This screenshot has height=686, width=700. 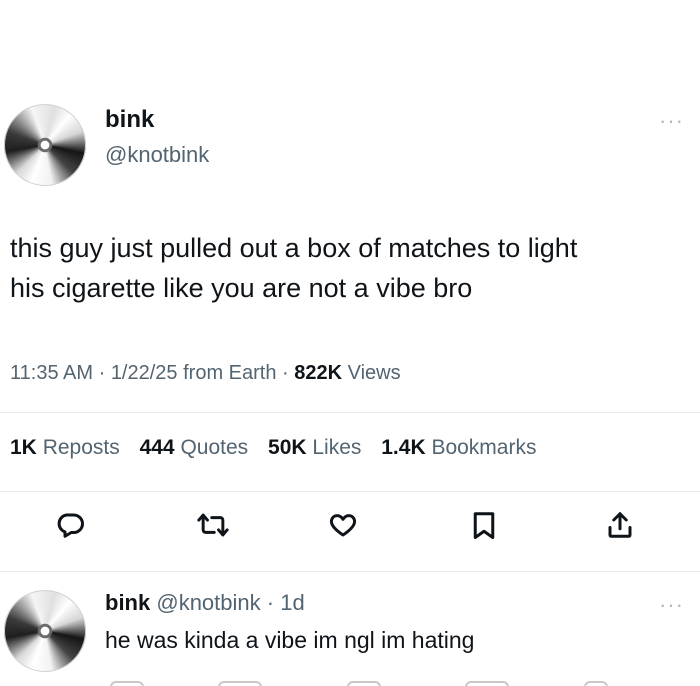 I want to click on stat-label: Quotes, so click(x=211, y=447).